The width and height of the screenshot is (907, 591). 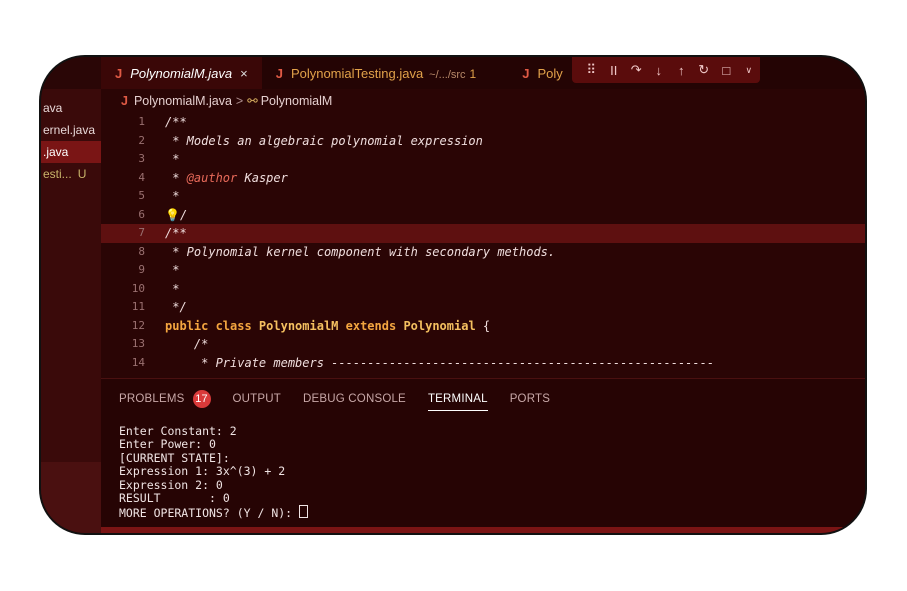 What do you see at coordinates (636, 70) in the screenshot?
I see `step-over-icon: ↷` at bounding box center [636, 70].